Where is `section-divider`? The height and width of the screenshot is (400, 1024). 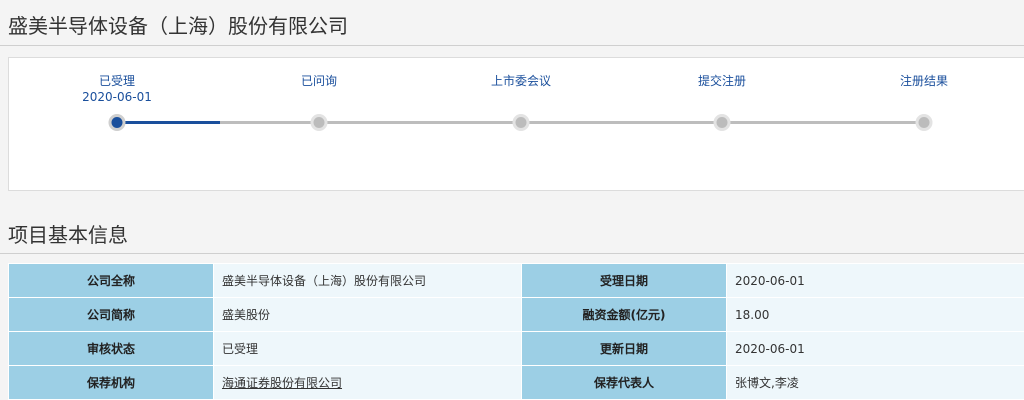 section-divider is located at coordinates (512, 253).